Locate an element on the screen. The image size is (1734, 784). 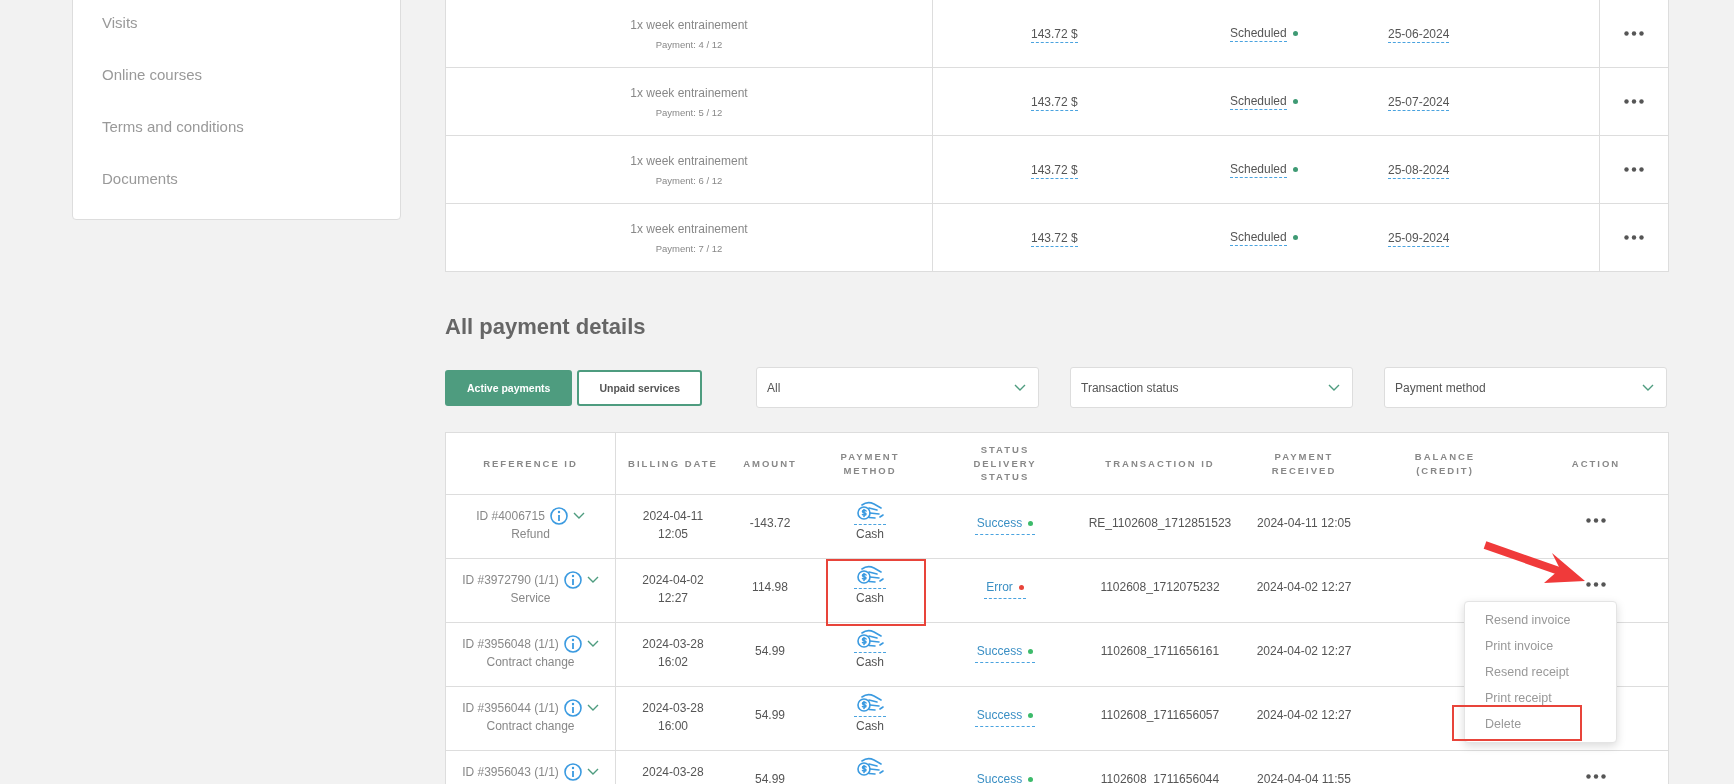
transaction-id: 1102608_1711656057 is located at coordinates (1160, 715).